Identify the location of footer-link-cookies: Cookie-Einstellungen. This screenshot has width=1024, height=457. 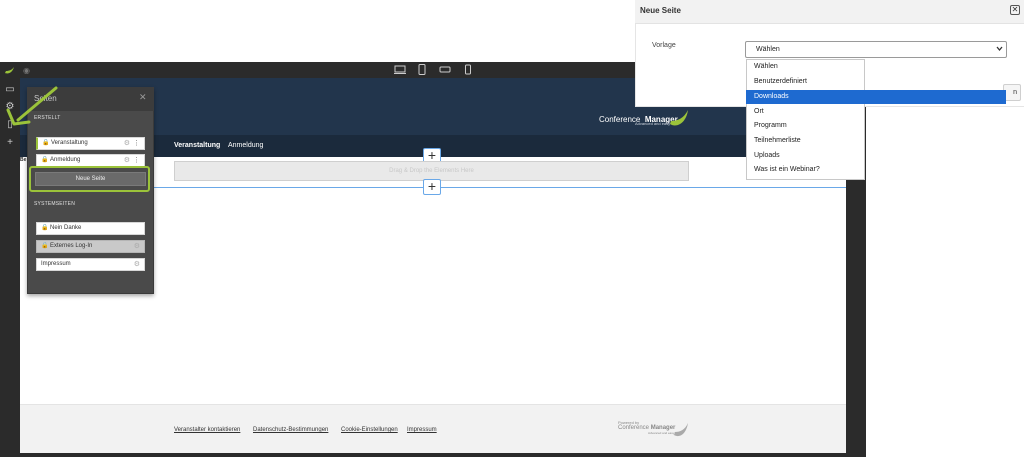
(369, 430).